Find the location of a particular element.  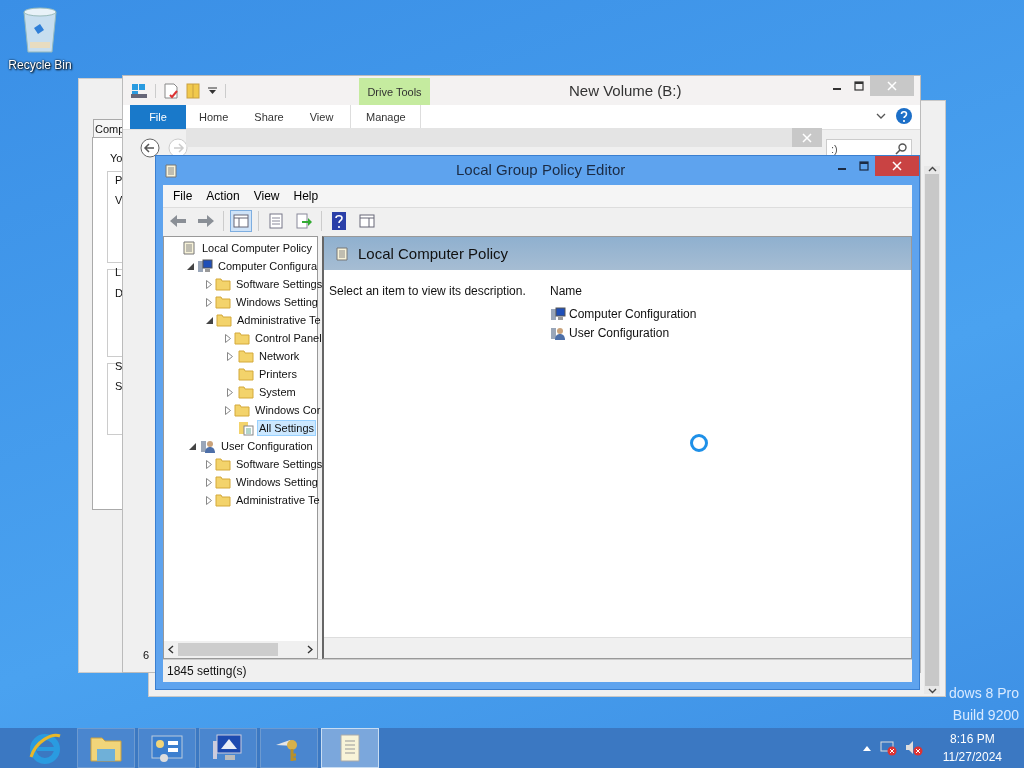

clock-time: 8:16 PM is located at coordinates (972, 739).